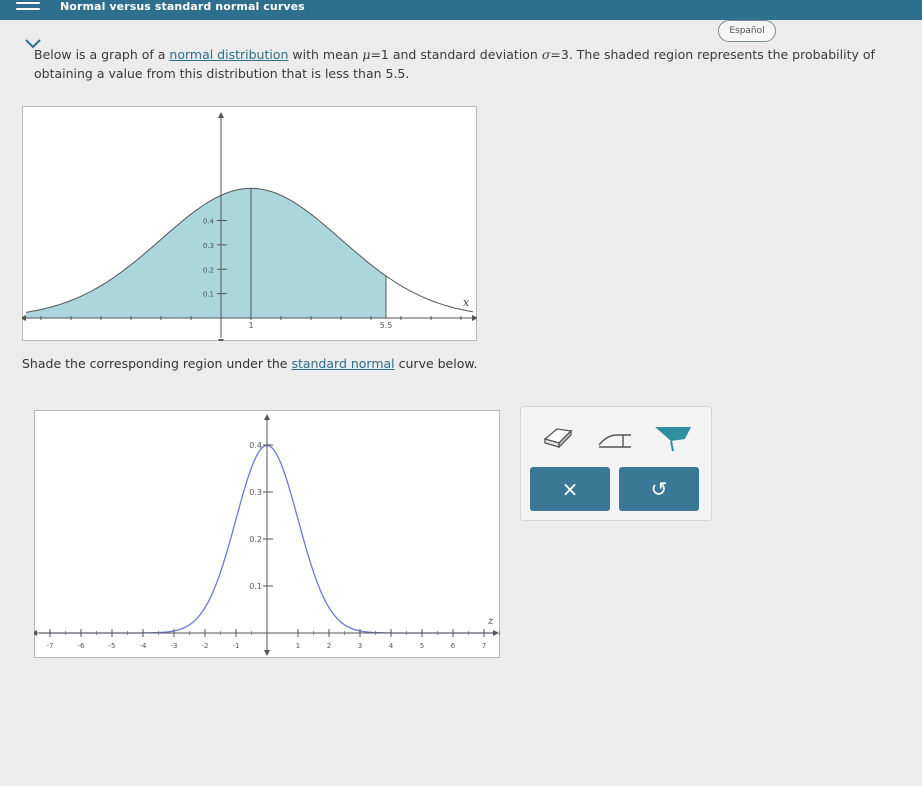 This screenshot has height=786, width=922. What do you see at coordinates (422, 646) in the screenshot?
I see `z-tick-label: 5` at bounding box center [422, 646].